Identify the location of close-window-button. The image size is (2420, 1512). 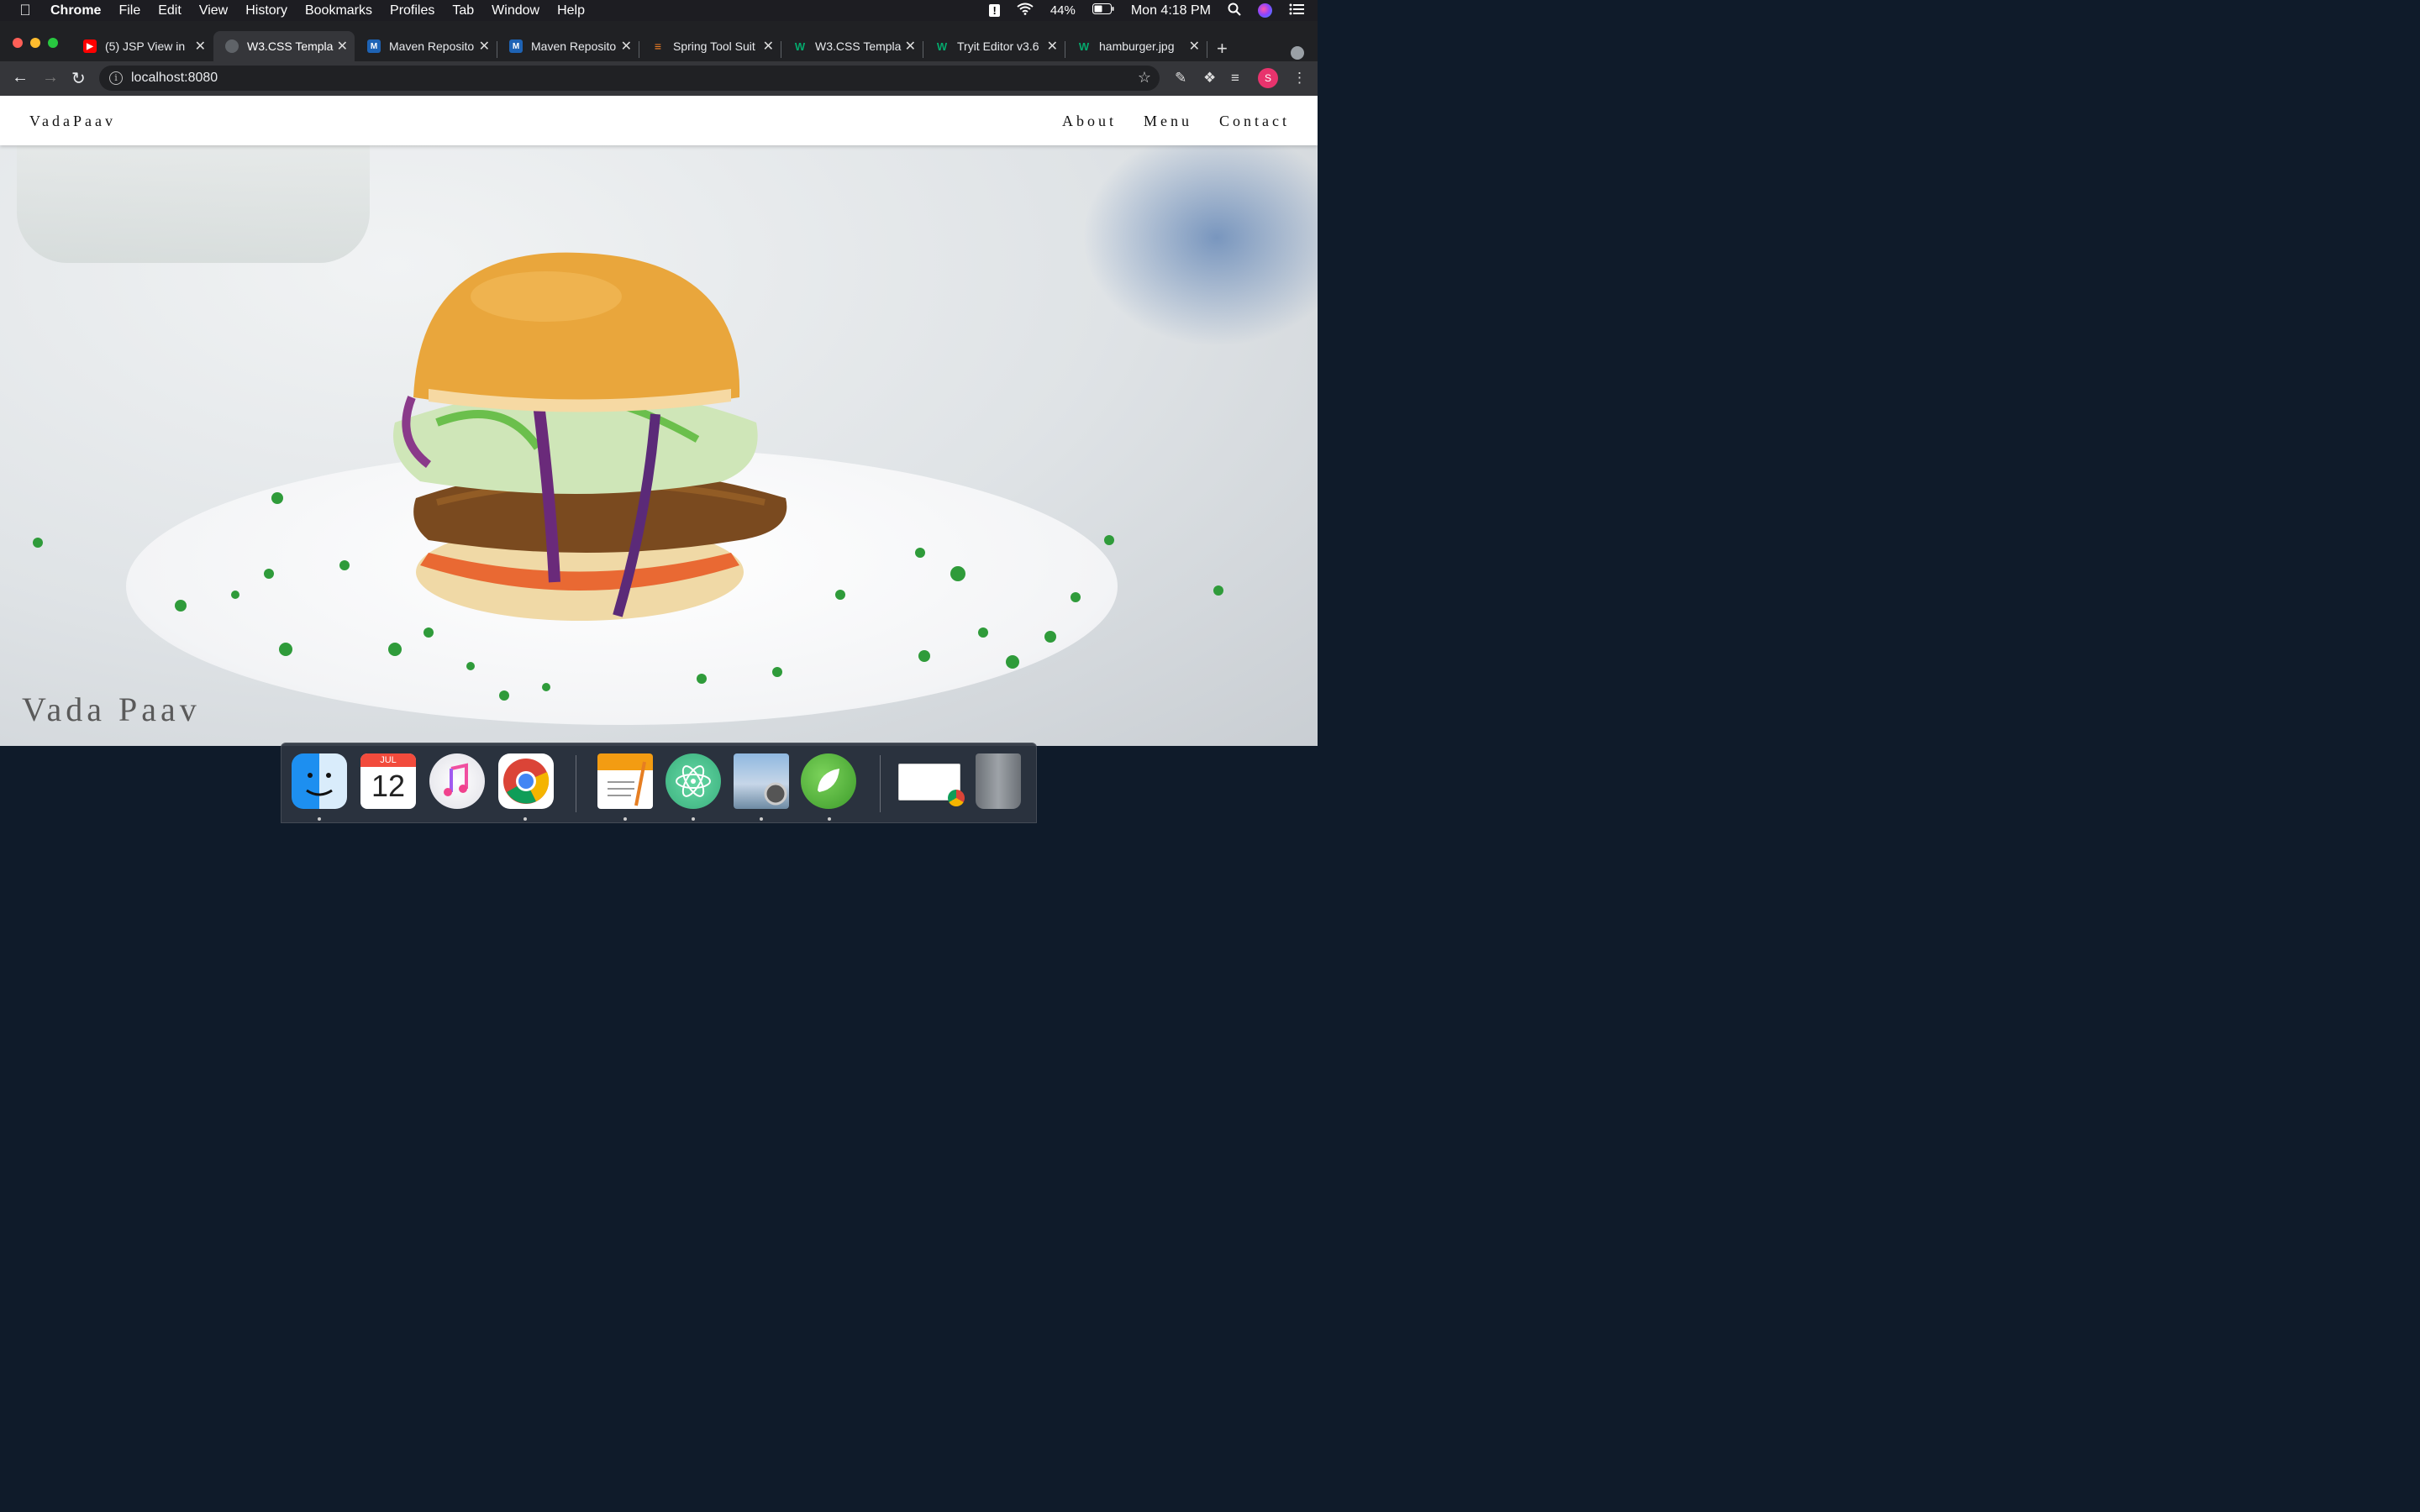
(18, 43).